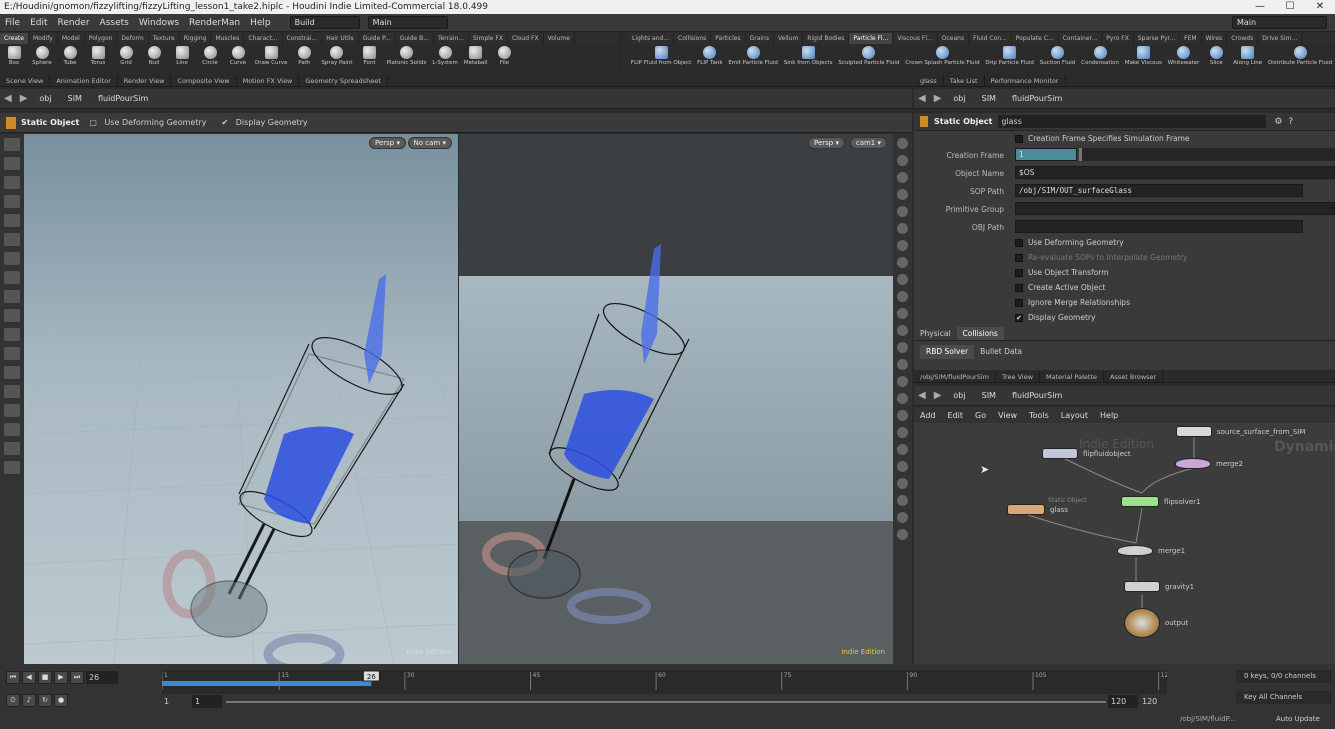 Image resolution: width=1335 pixels, height=729 pixels. What do you see at coordinates (1290, 122) in the screenshot?
I see `help-icon: ?` at bounding box center [1290, 122].